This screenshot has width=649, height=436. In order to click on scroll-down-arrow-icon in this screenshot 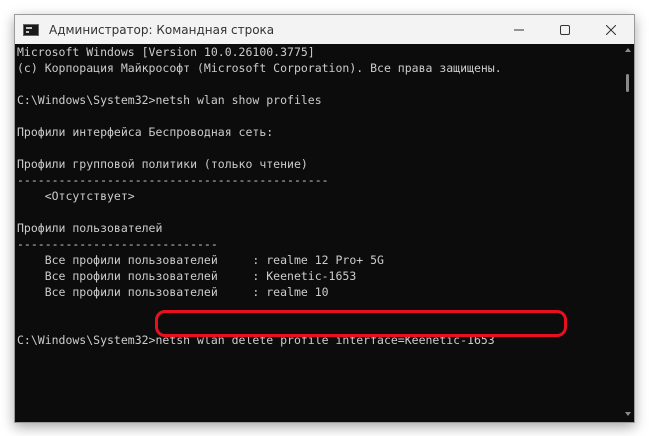, I will do `click(628, 414)`.